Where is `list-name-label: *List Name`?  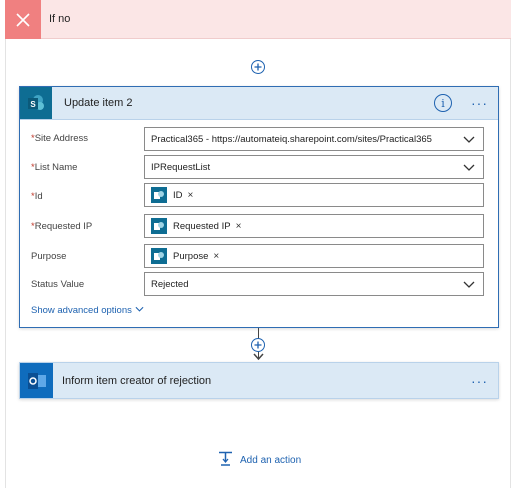
list-name-label: *List Name is located at coordinates (54, 167).